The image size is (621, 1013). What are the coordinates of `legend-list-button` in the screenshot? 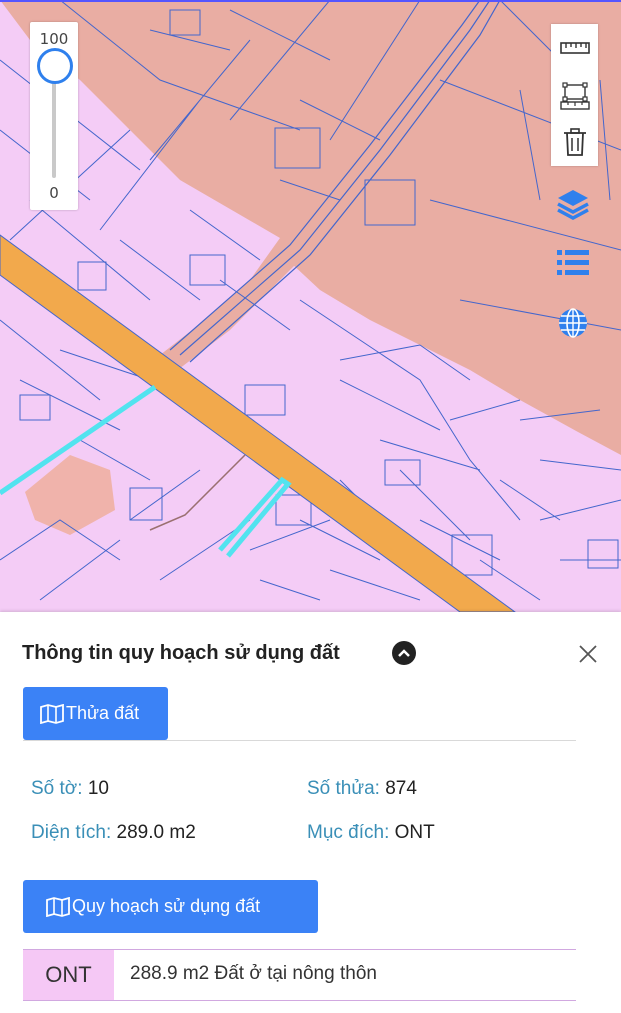 It's located at (573, 263).